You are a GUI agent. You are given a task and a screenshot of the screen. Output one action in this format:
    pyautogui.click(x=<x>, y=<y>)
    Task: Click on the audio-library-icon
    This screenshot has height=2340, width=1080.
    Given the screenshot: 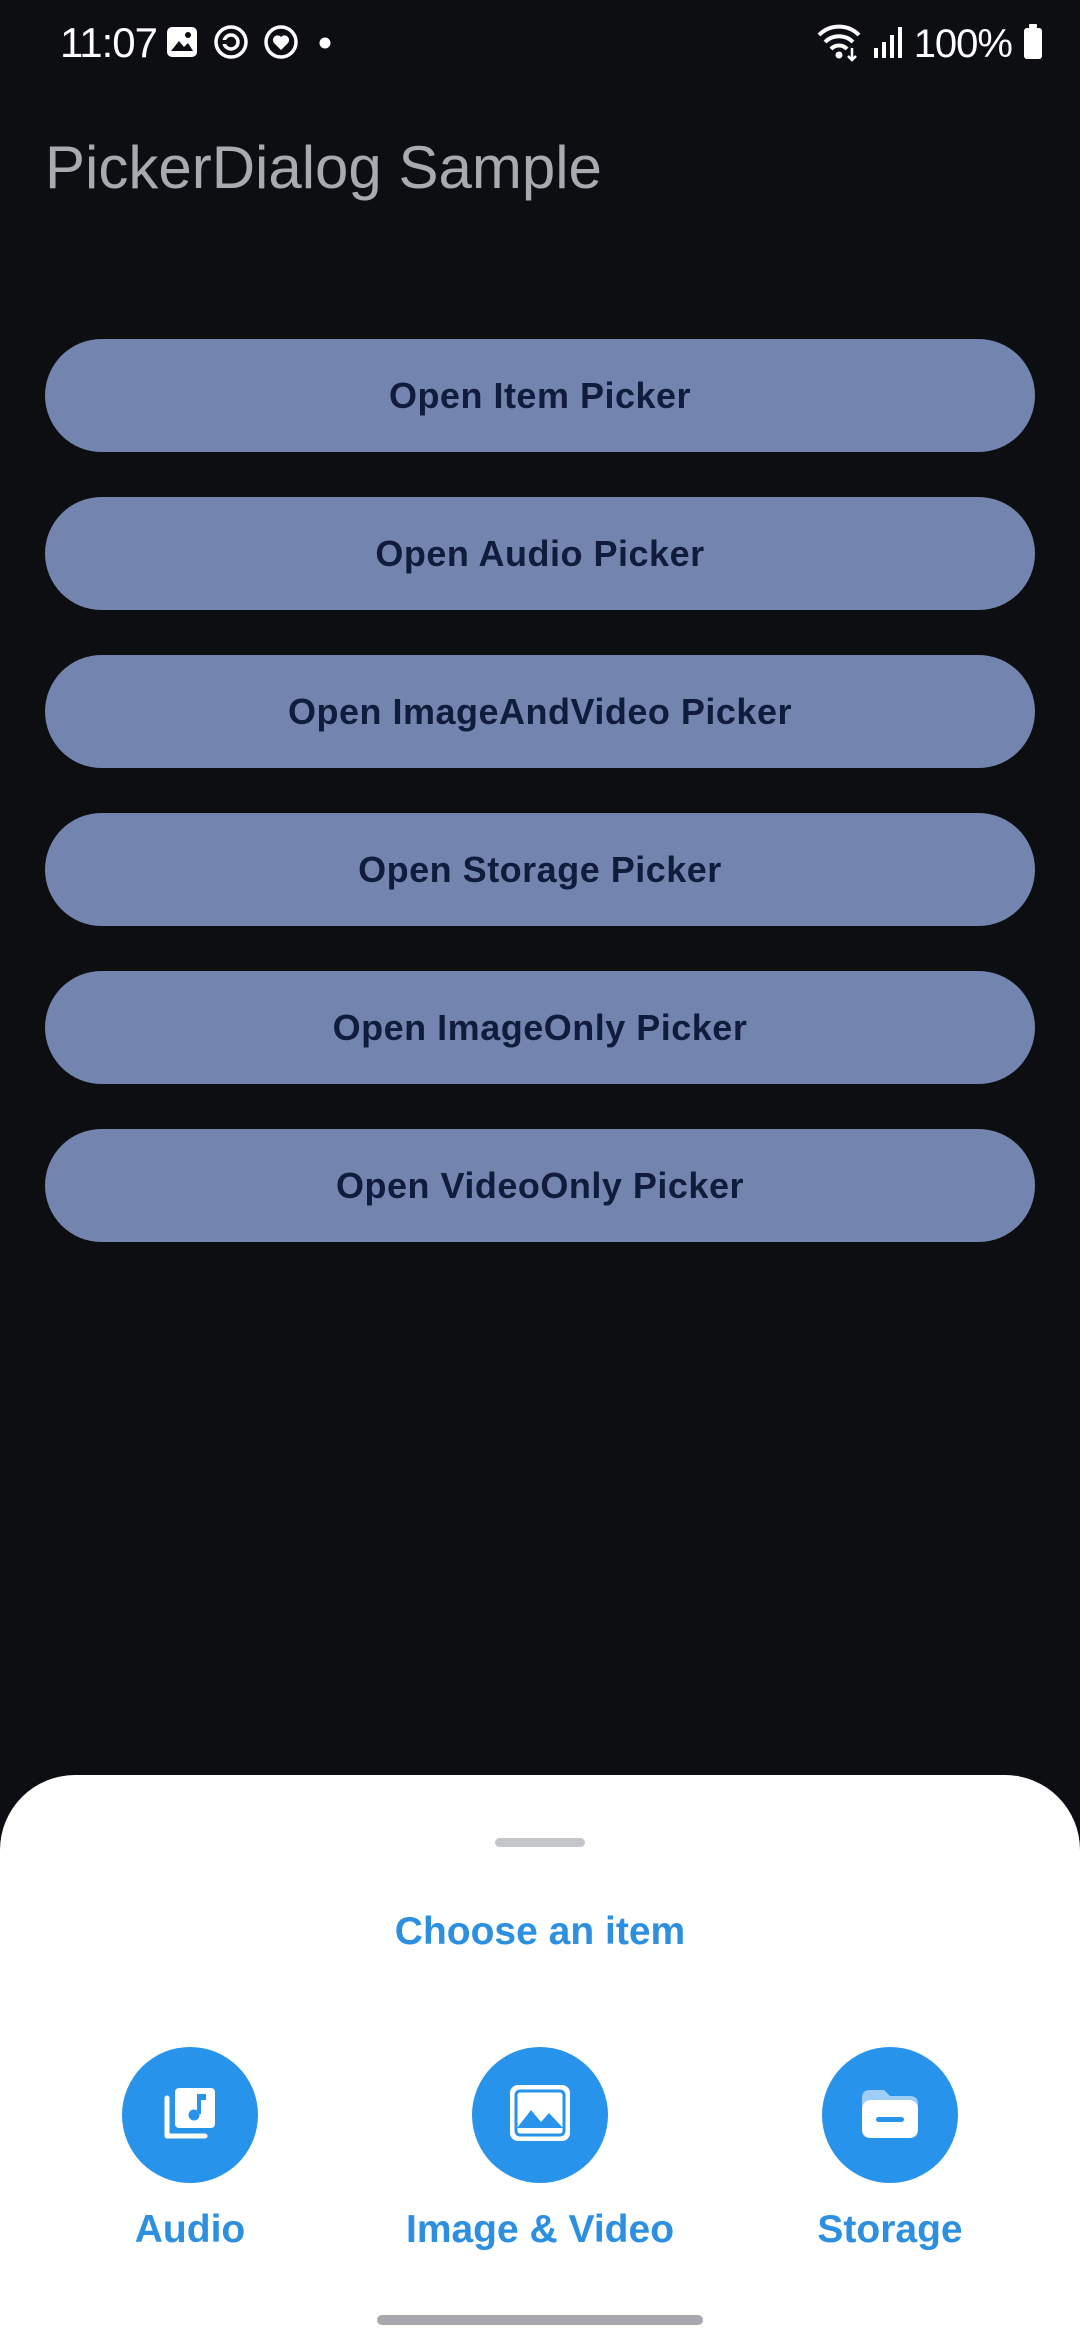 What is the action you would take?
    pyautogui.click(x=190, y=2115)
    